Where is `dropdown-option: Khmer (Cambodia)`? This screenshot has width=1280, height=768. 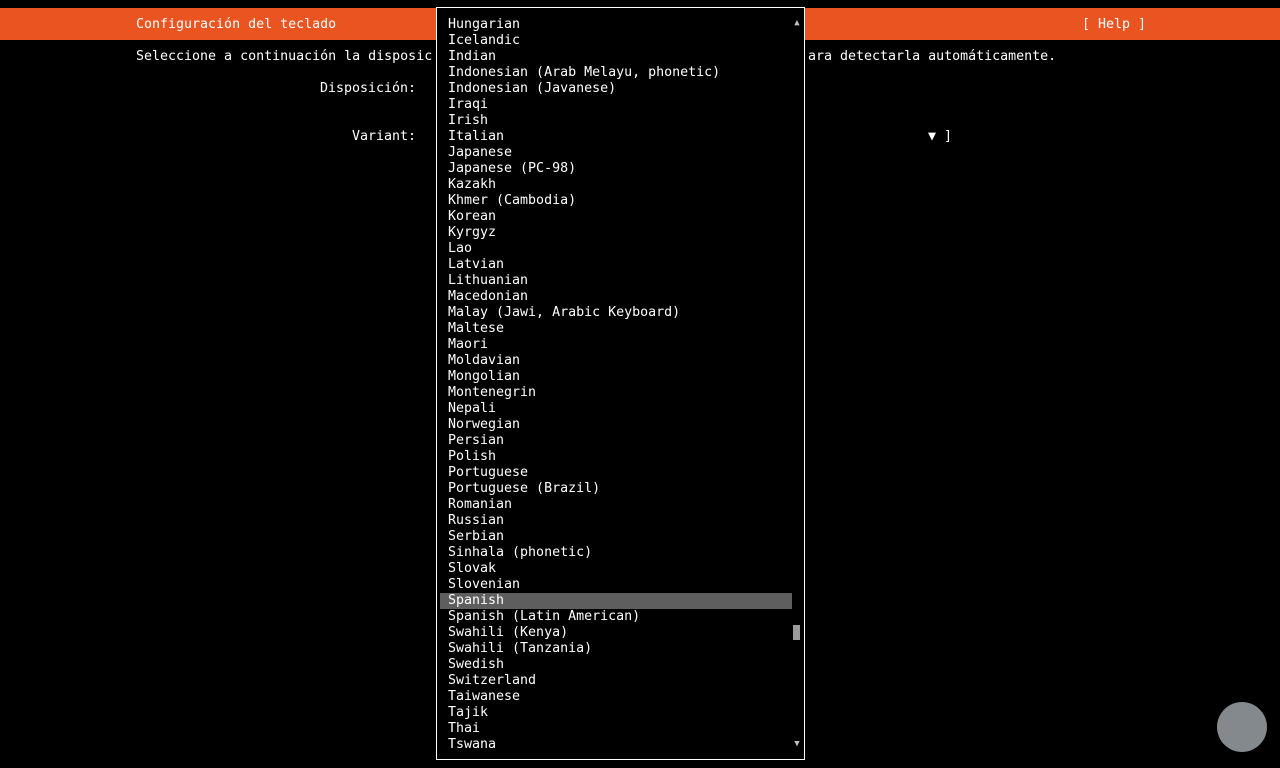 dropdown-option: Khmer (Cambodia) is located at coordinates (614, 201).